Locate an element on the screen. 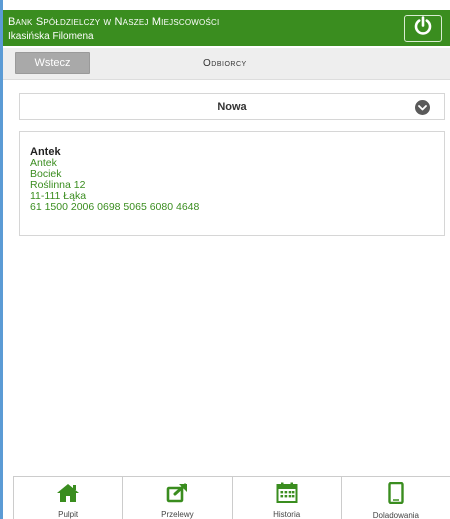 The image size is (450, 519). nav-item-historia: Historia is located at coordinates (286, 498).